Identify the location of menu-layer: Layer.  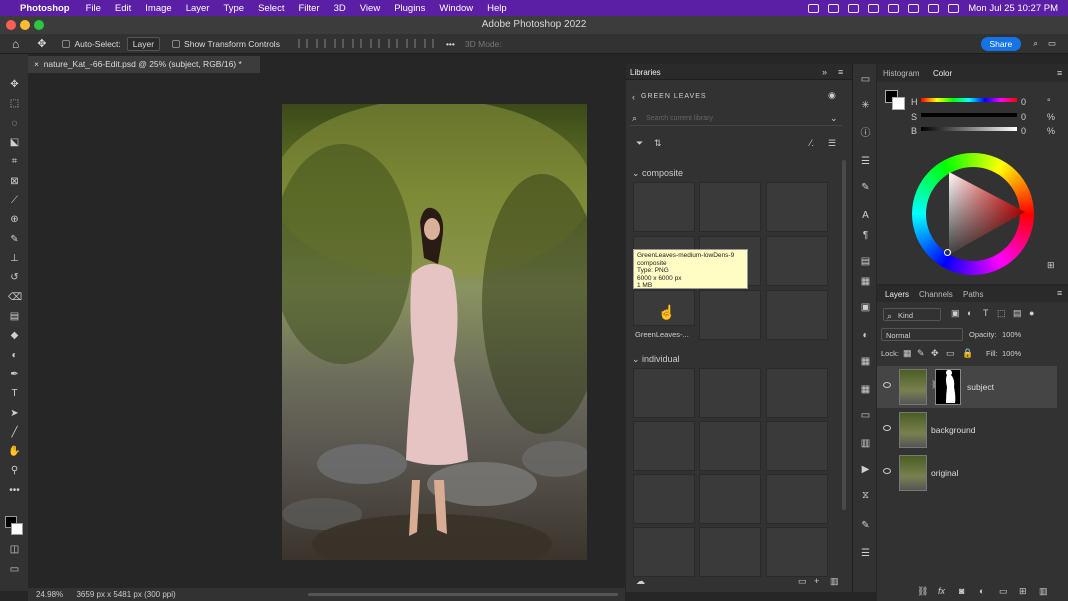
(198, 8).